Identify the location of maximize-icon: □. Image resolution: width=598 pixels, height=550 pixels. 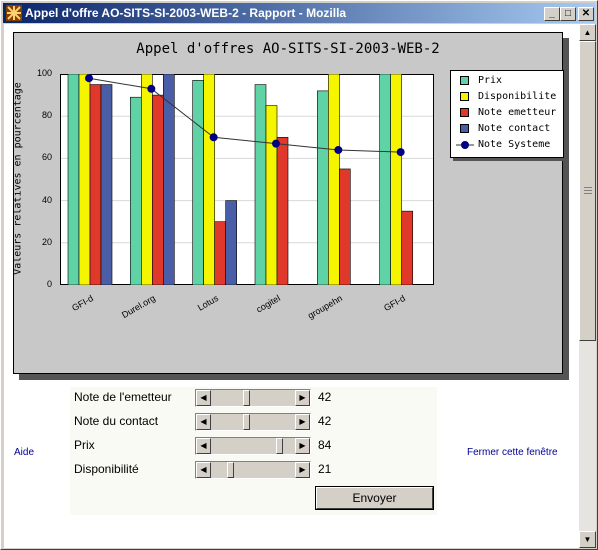
(568, 13).